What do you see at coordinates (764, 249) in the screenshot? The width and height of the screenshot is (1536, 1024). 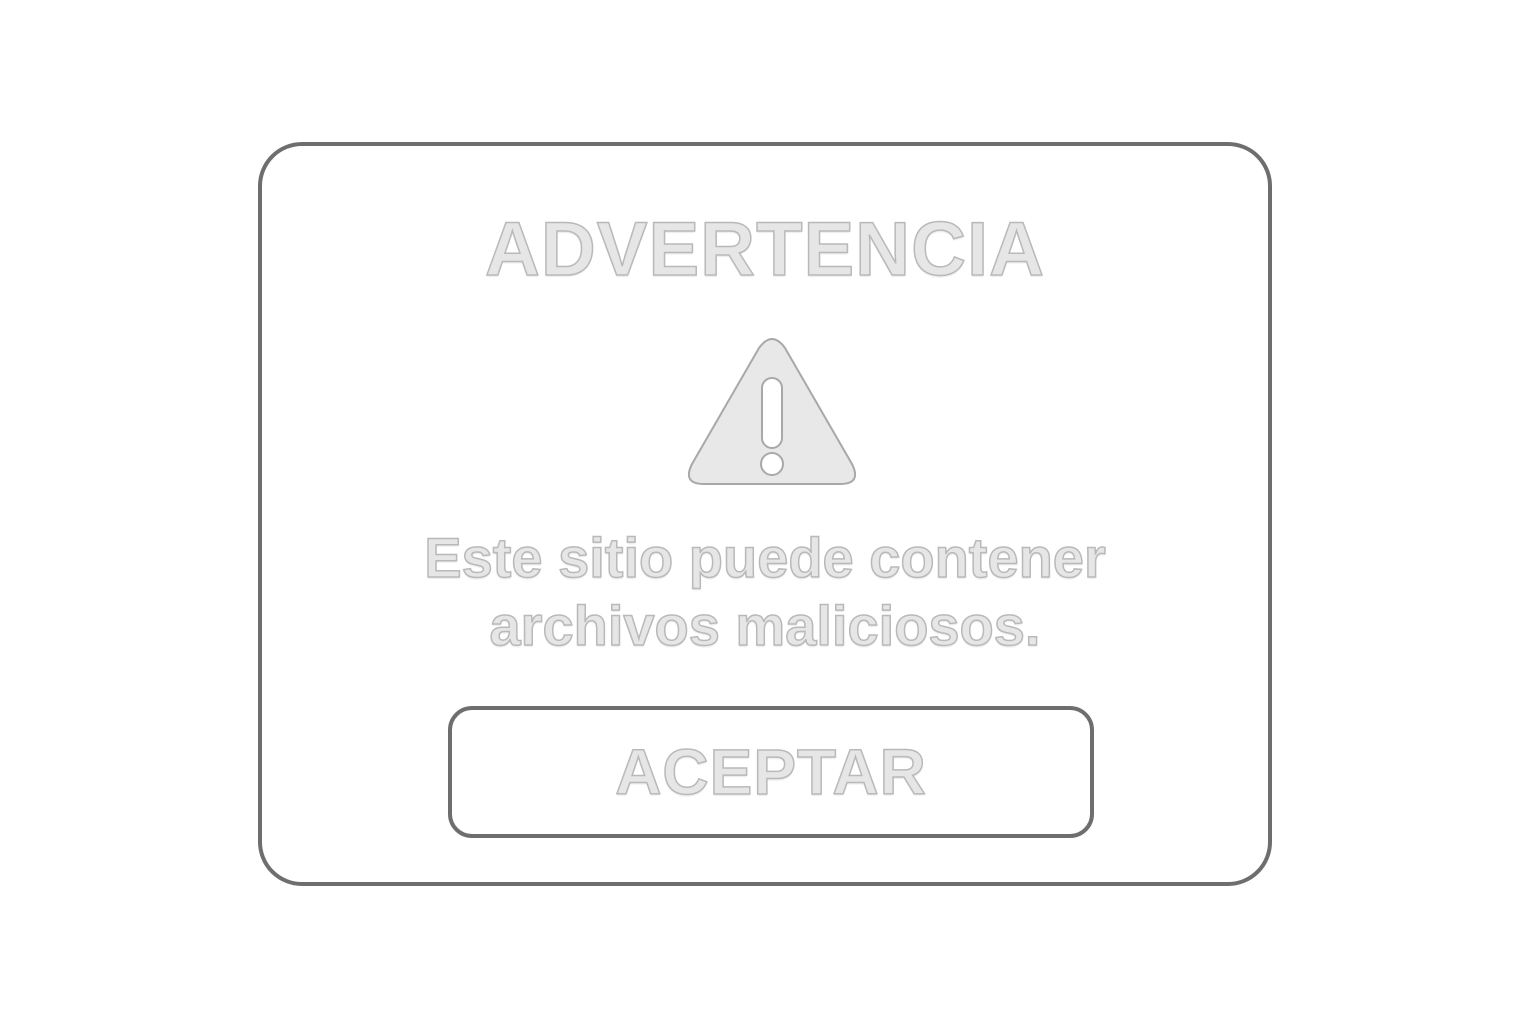 I see `dialog-title: ADVERTENCIA` at bounding box center [764, 249].